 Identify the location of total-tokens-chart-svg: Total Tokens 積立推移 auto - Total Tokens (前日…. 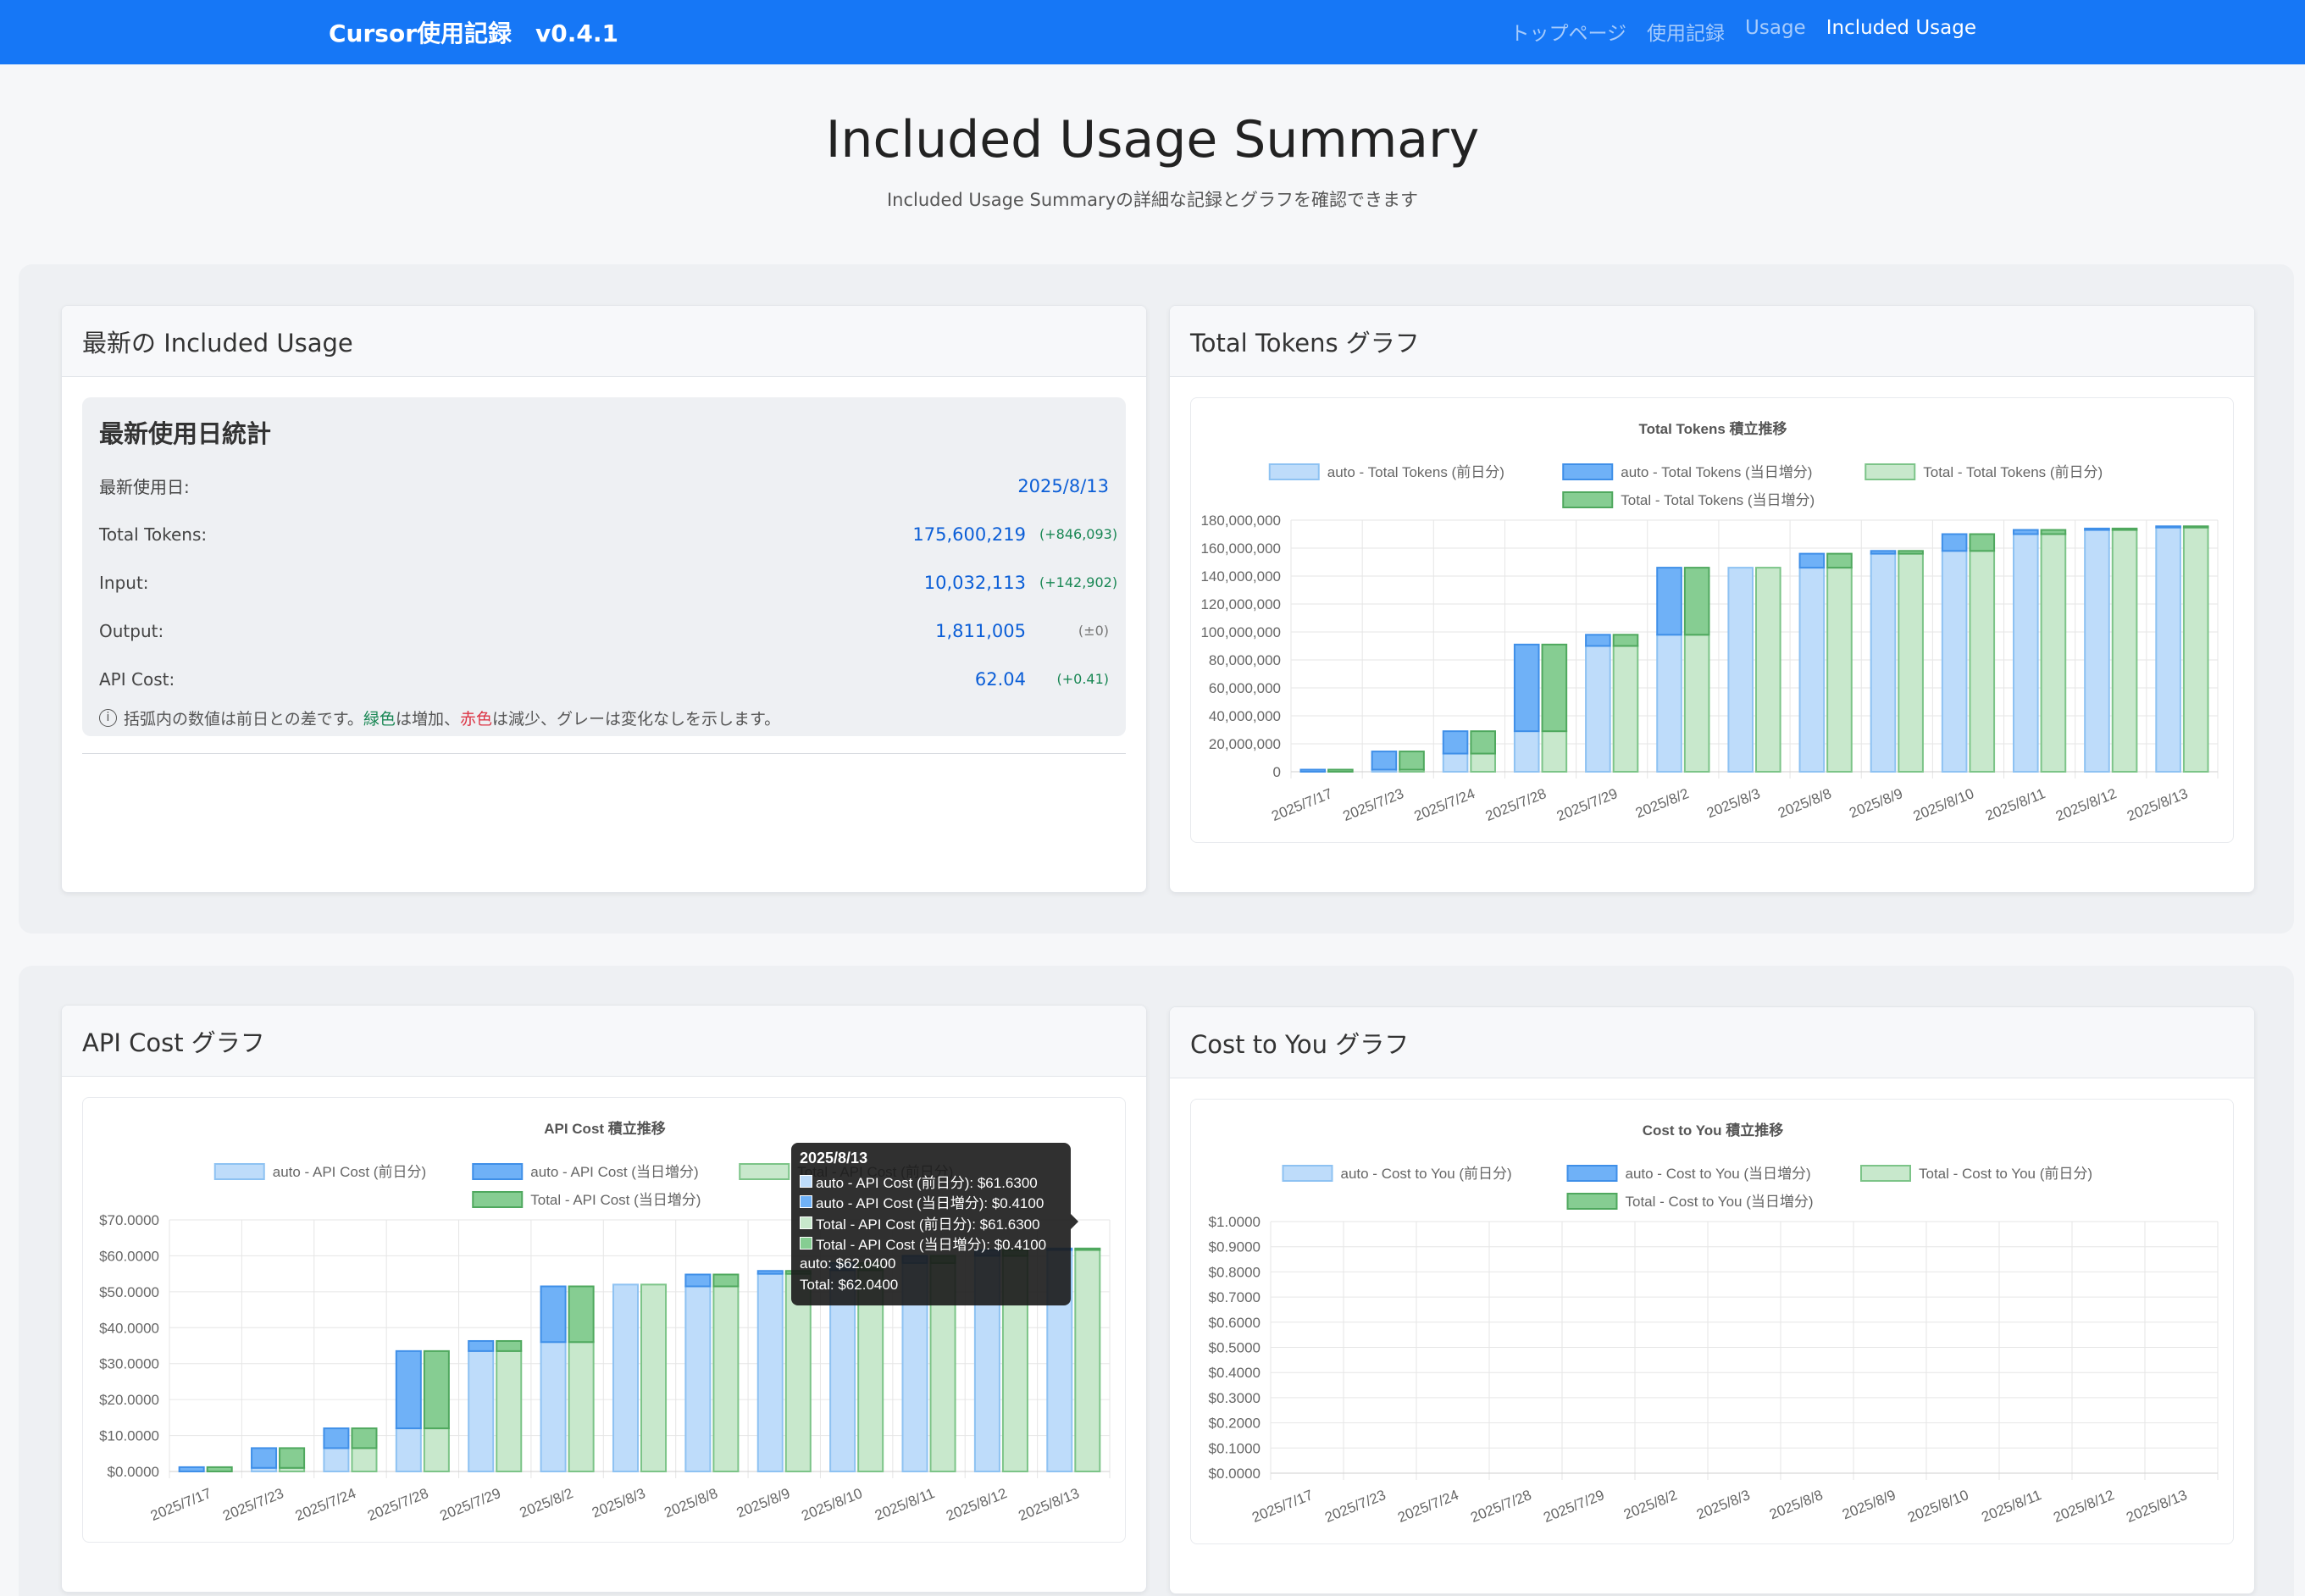
(1710, 622).